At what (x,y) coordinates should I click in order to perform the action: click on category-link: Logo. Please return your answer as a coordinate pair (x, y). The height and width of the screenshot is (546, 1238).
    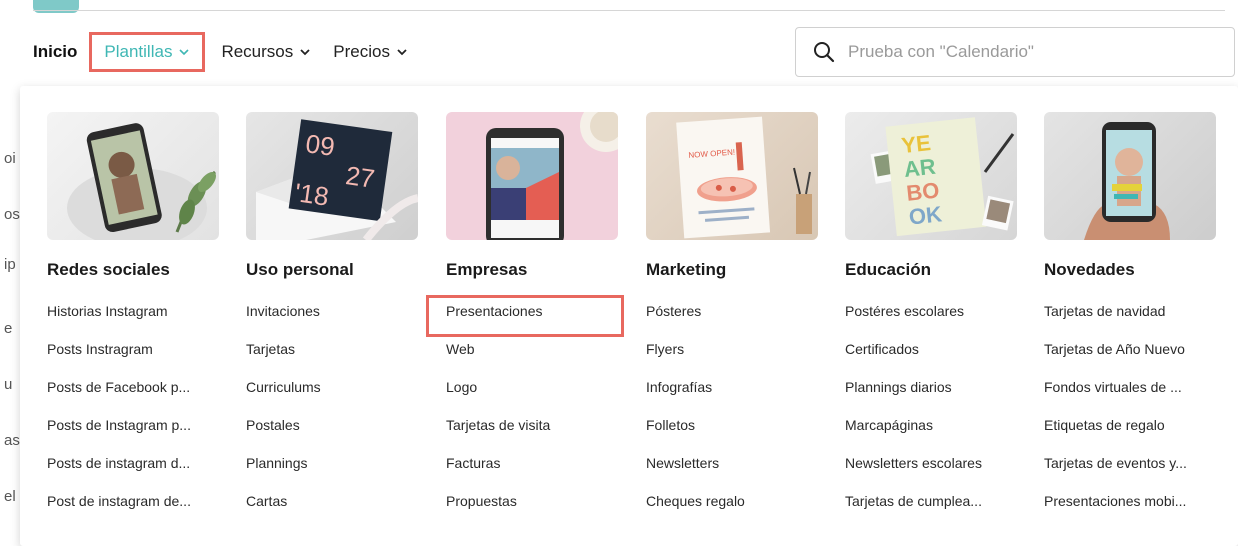
    Looking at the image, I should click on (532, 392).